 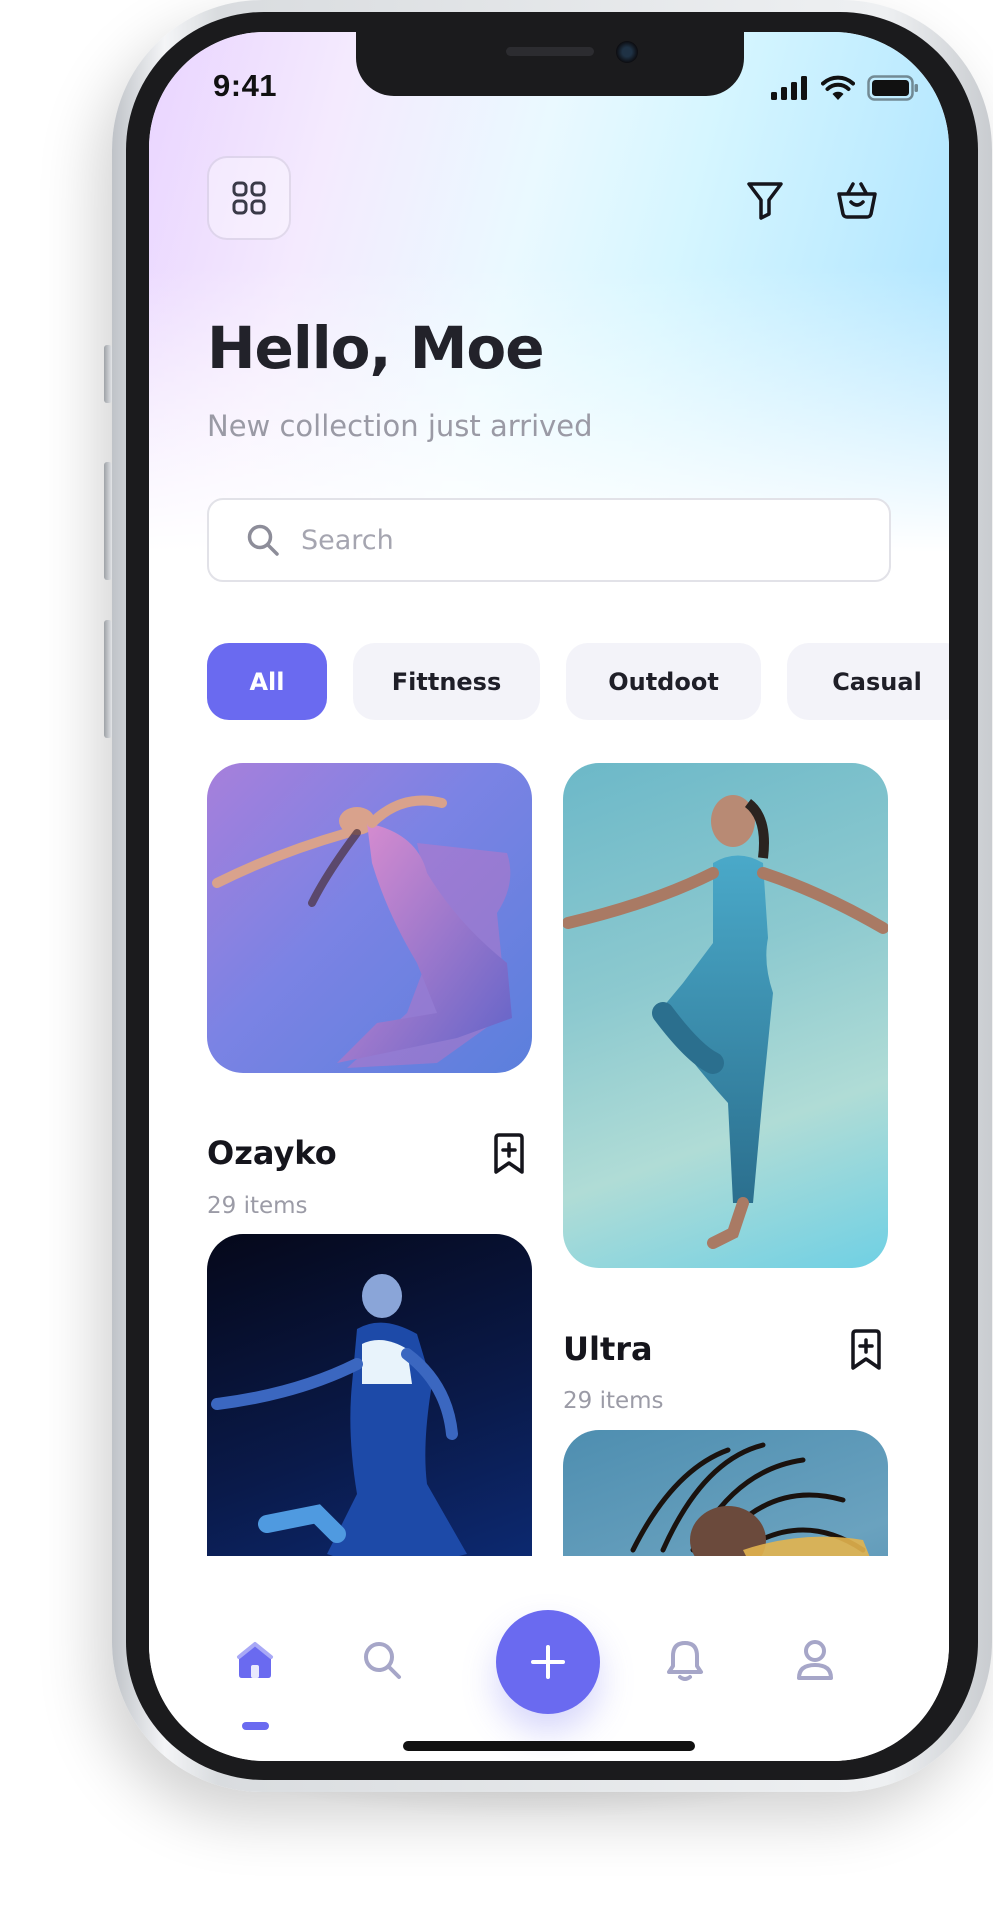 I want to click on greeting-subtitle: New collection just arrived, so click(x=400, y=426).